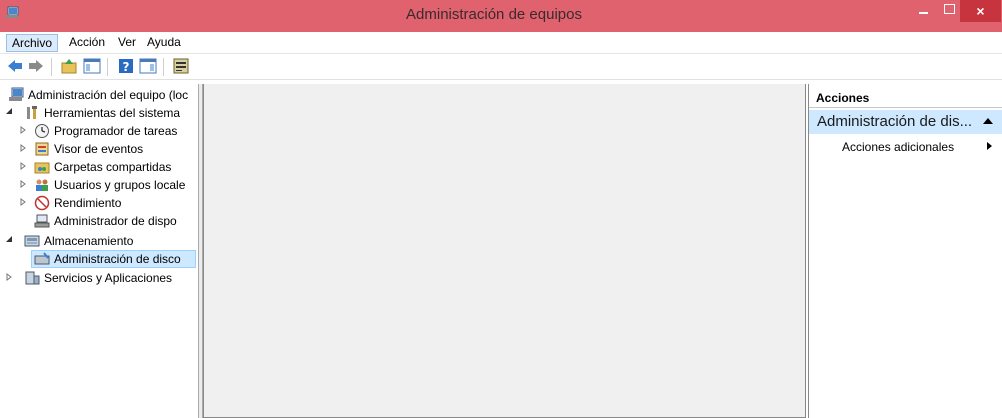 This screenshot has height=418, width=1002. I want to click on users-group-icon, so click(42, 185).